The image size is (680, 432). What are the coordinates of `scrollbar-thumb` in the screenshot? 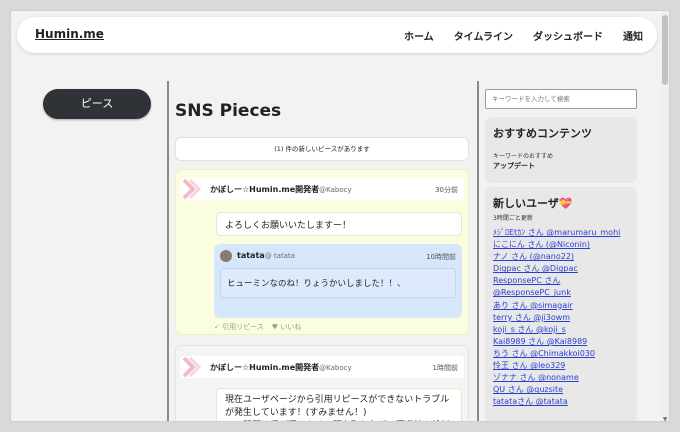 It's located at (665, 50).